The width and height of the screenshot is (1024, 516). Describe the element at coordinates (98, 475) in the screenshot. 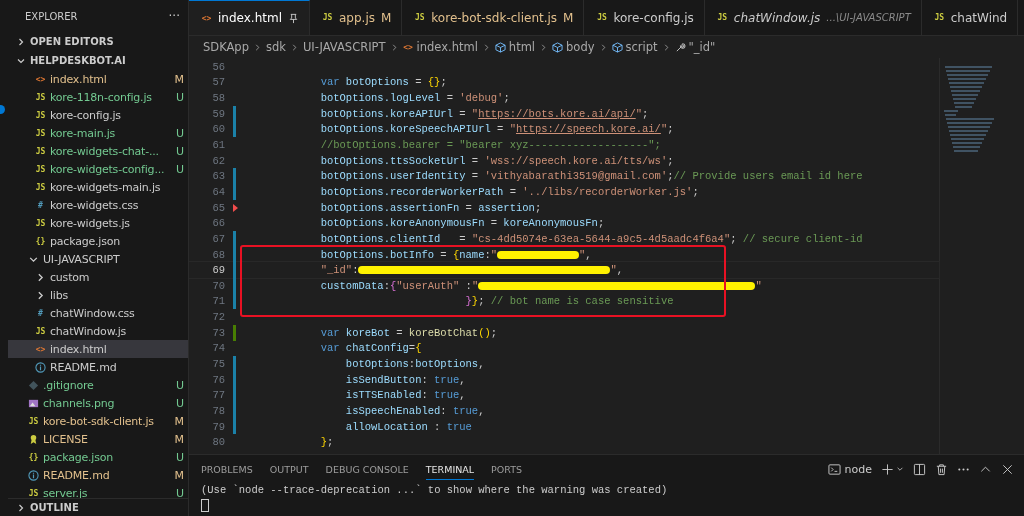

I see `file-tree-item: README.md M` at that location.